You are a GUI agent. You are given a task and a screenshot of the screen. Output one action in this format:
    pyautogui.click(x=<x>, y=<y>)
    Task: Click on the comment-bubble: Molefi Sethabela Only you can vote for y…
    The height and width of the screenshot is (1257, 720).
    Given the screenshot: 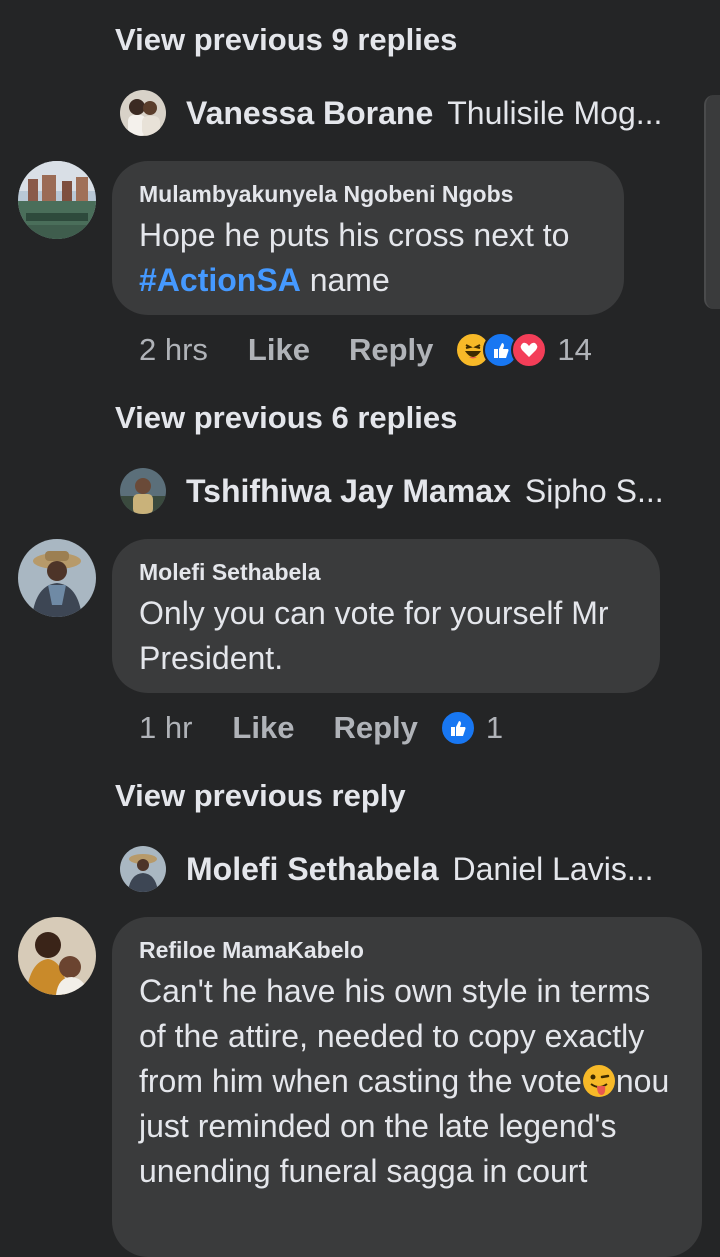 What is the action you would take?
    pyautogui.click(x=386, y=616)
    